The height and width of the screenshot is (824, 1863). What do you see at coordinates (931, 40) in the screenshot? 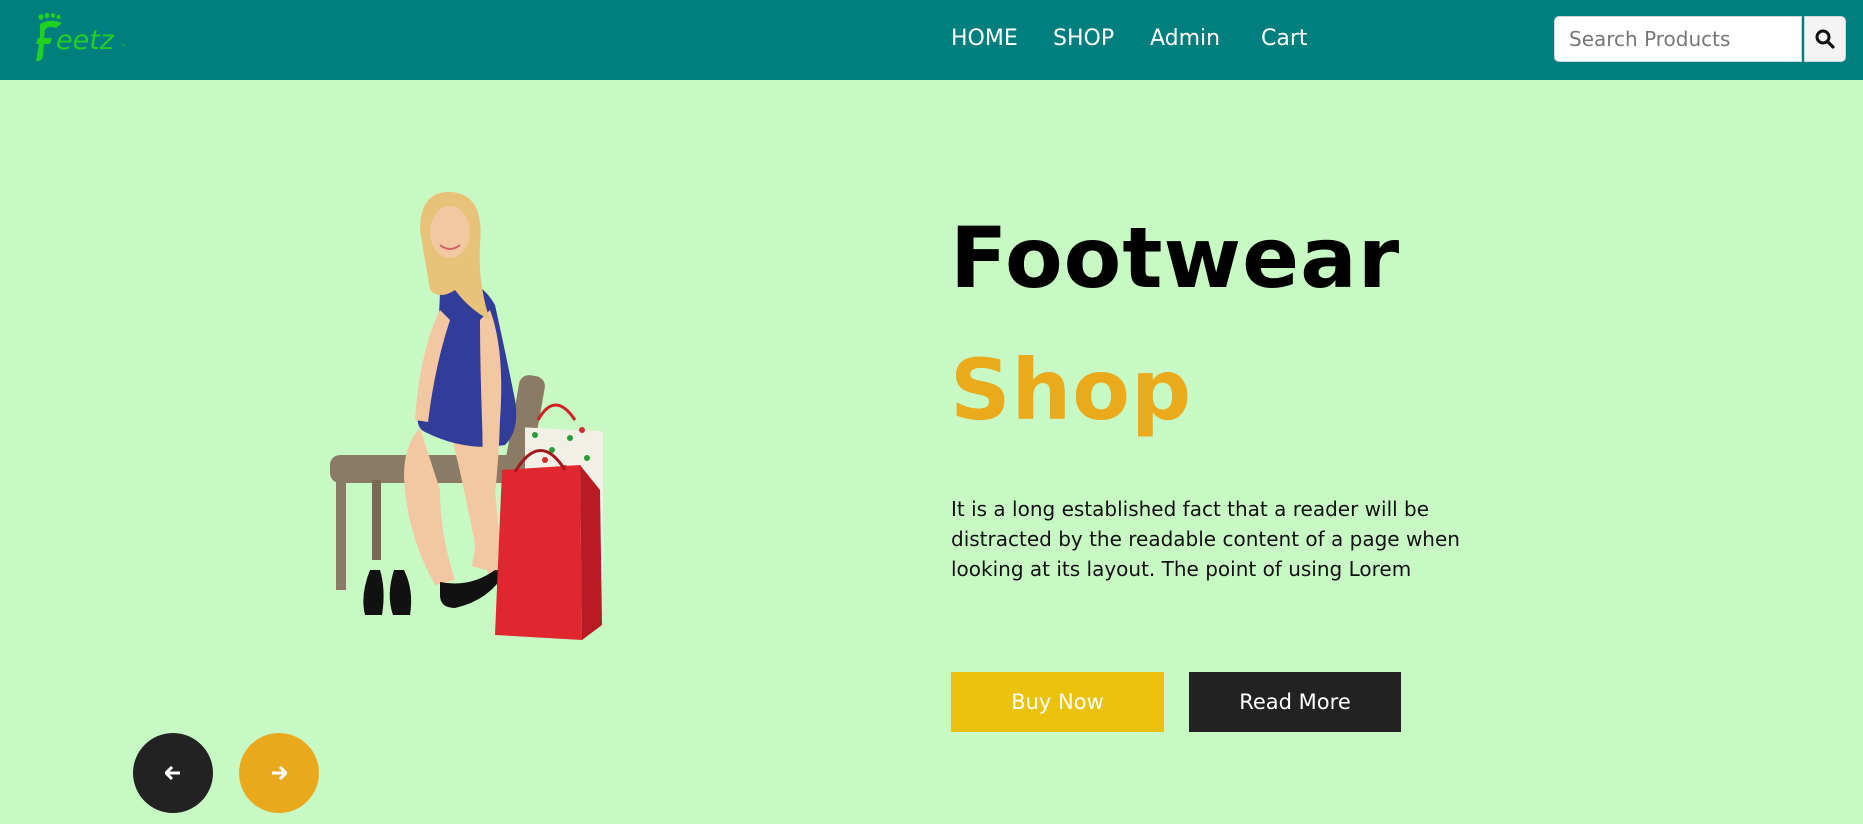
I see `navbar: eetz ™ HOME SHOP Admin Cart` at bounding box center [931, 40].